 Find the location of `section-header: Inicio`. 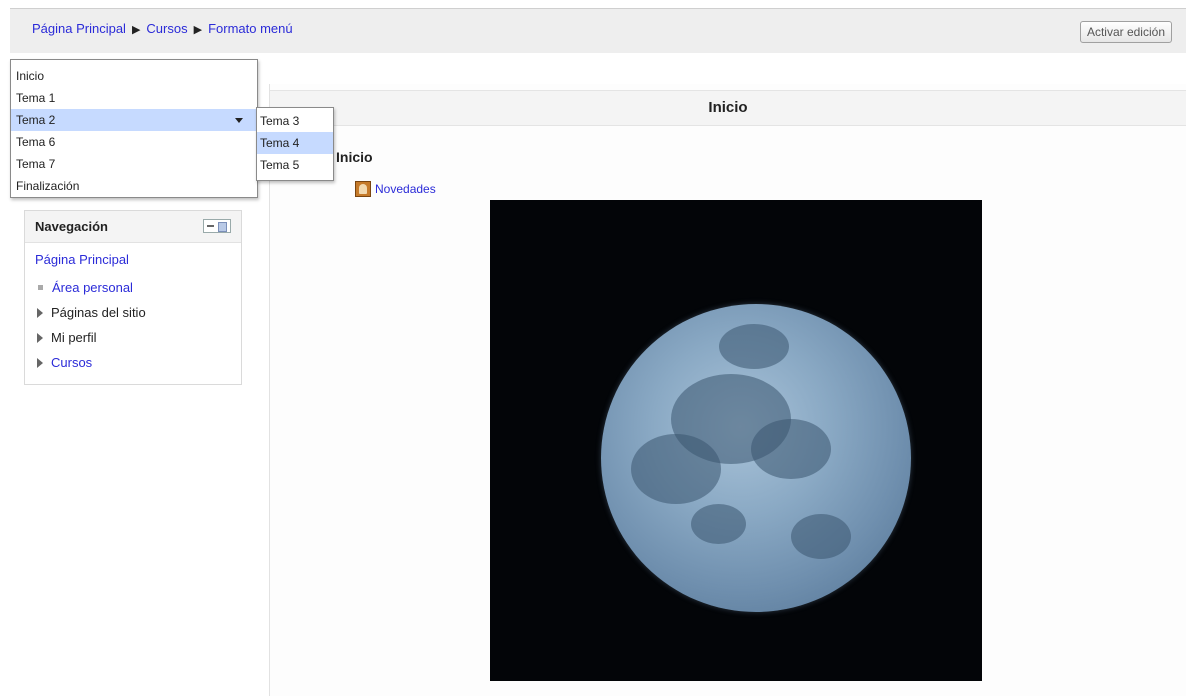

section-header: Inicio is located at coordinates (728, 108).